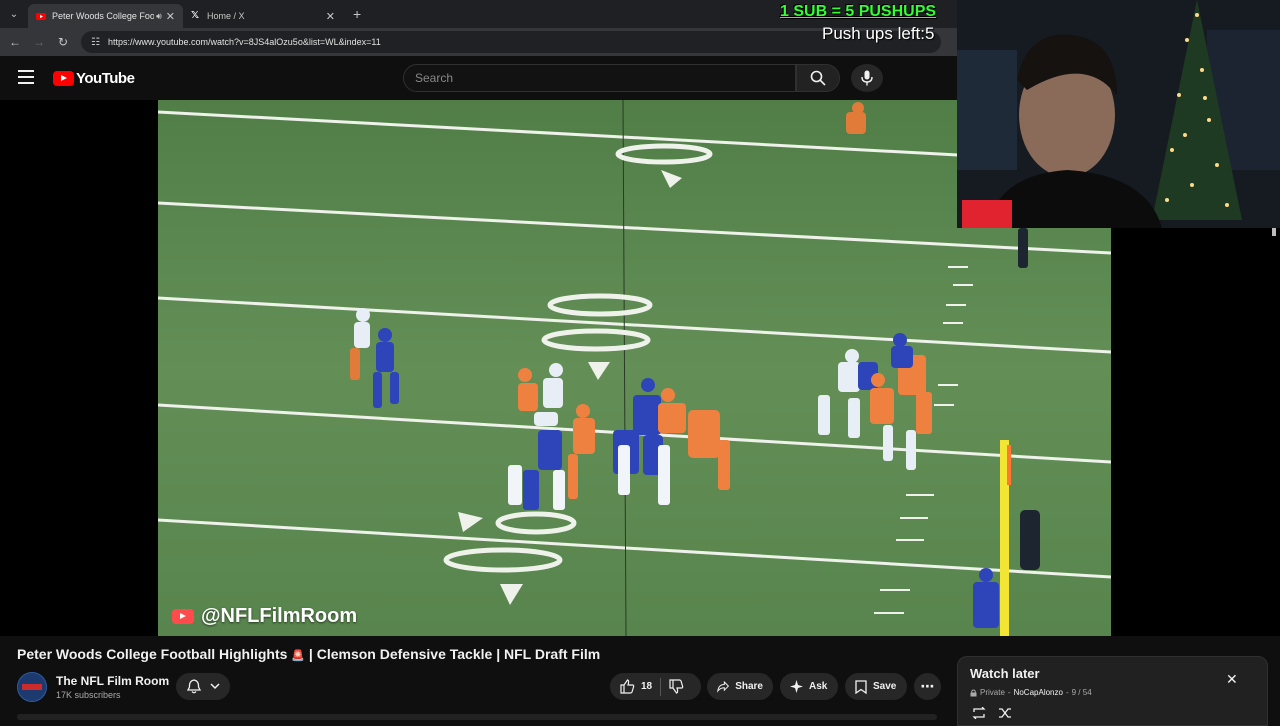  I want to click on speaker-icon: 🔊︎, so click(159, 16).